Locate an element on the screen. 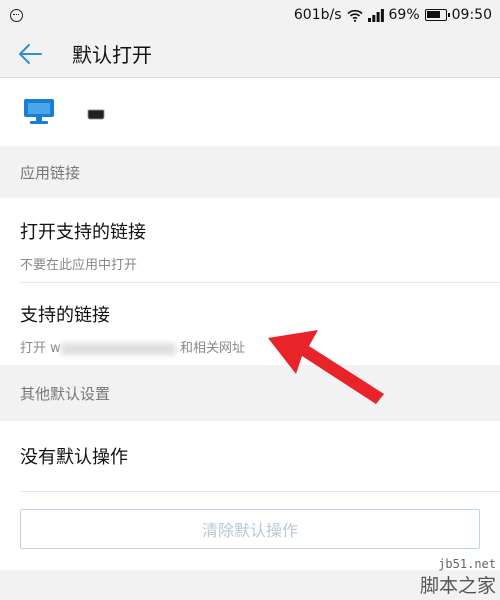  back-button is located at coordinates (30, 54).